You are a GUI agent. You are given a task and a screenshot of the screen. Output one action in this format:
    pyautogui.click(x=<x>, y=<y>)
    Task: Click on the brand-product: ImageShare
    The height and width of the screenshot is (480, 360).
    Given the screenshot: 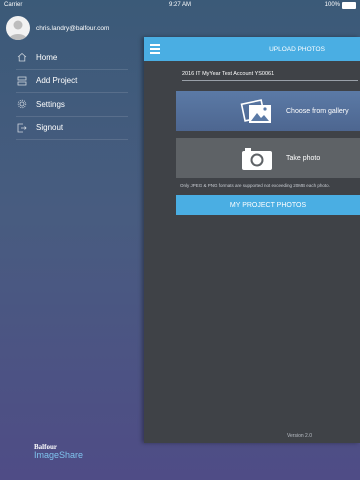 What is the action you would take?
    pyautogui.click(x=59, y=455)
    